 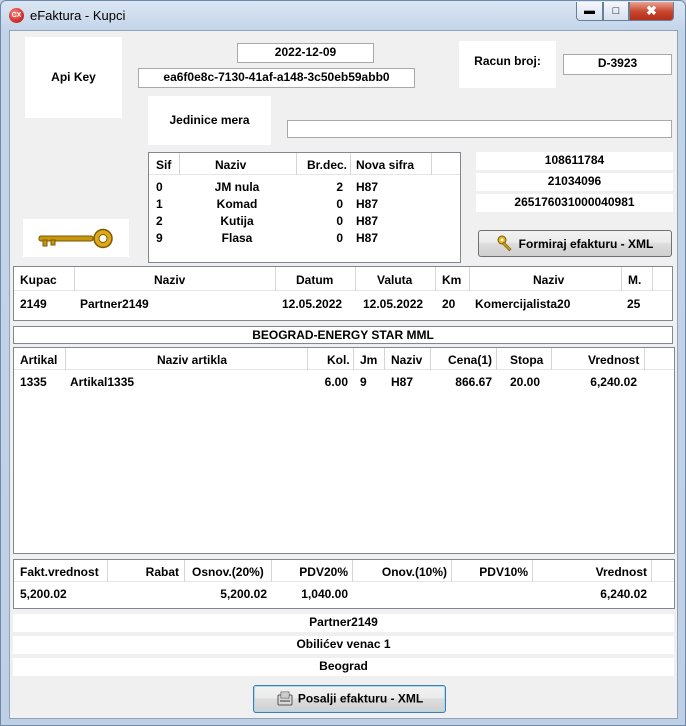 What do you see at coordinates (159, 221) in the screenshot?
I see `cell-sif: 2` at bounding box center [159, 221].